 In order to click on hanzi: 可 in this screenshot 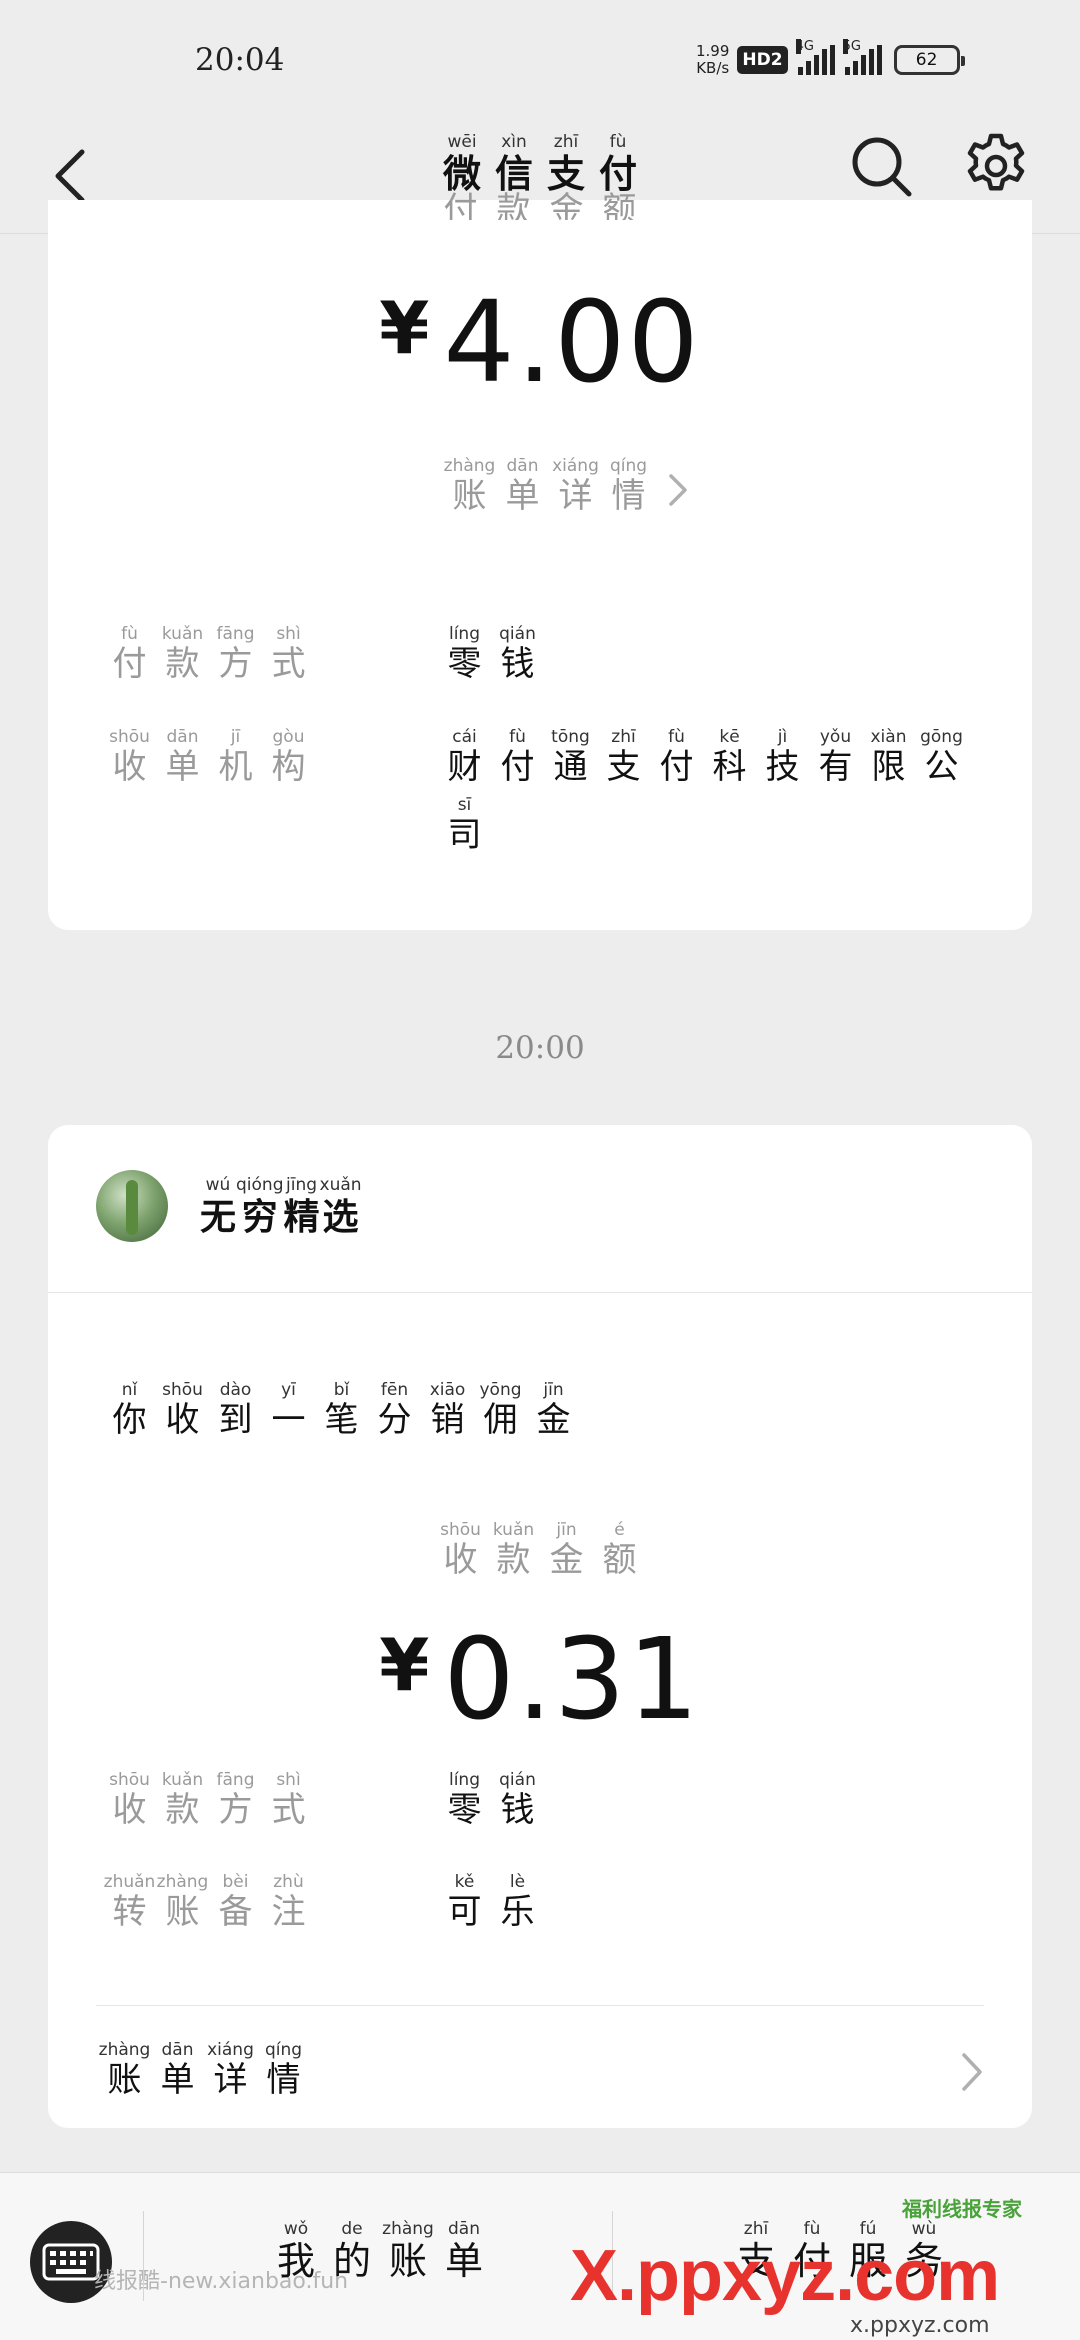, I will do `click(464, 1912)`.